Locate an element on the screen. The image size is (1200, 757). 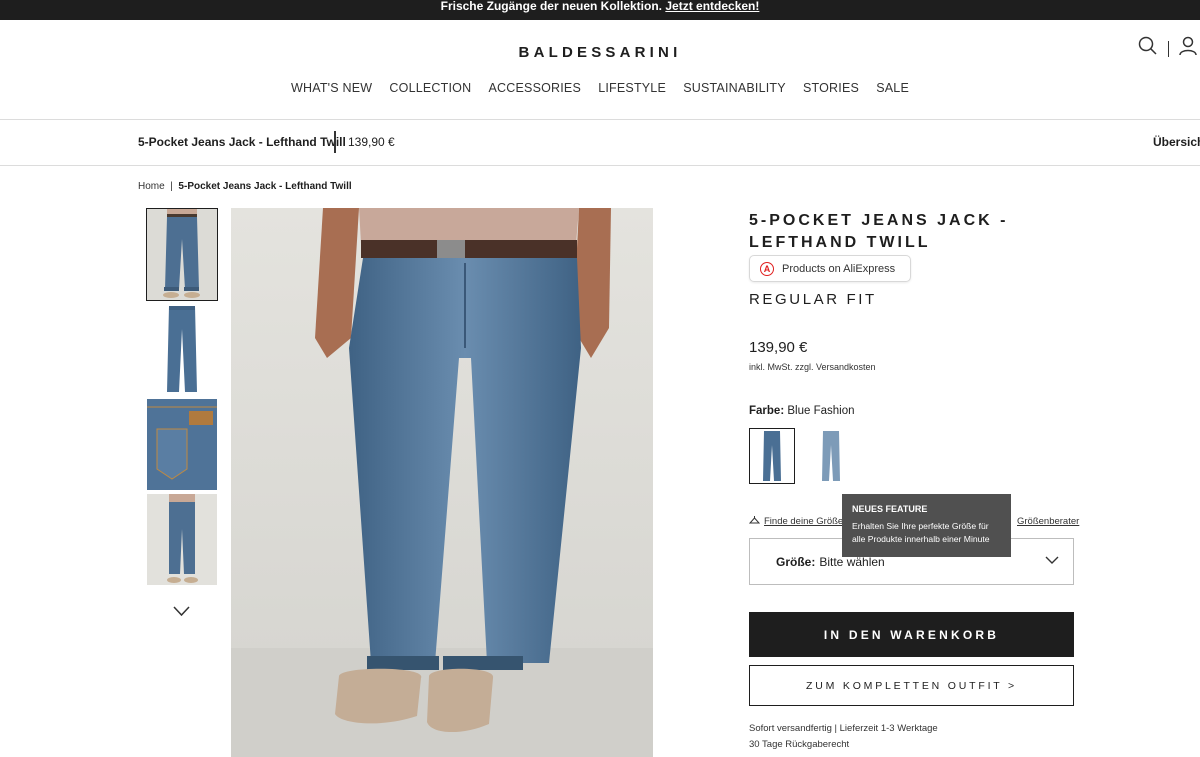
sticky-divider-bottom is located at coordinates (600, 165).